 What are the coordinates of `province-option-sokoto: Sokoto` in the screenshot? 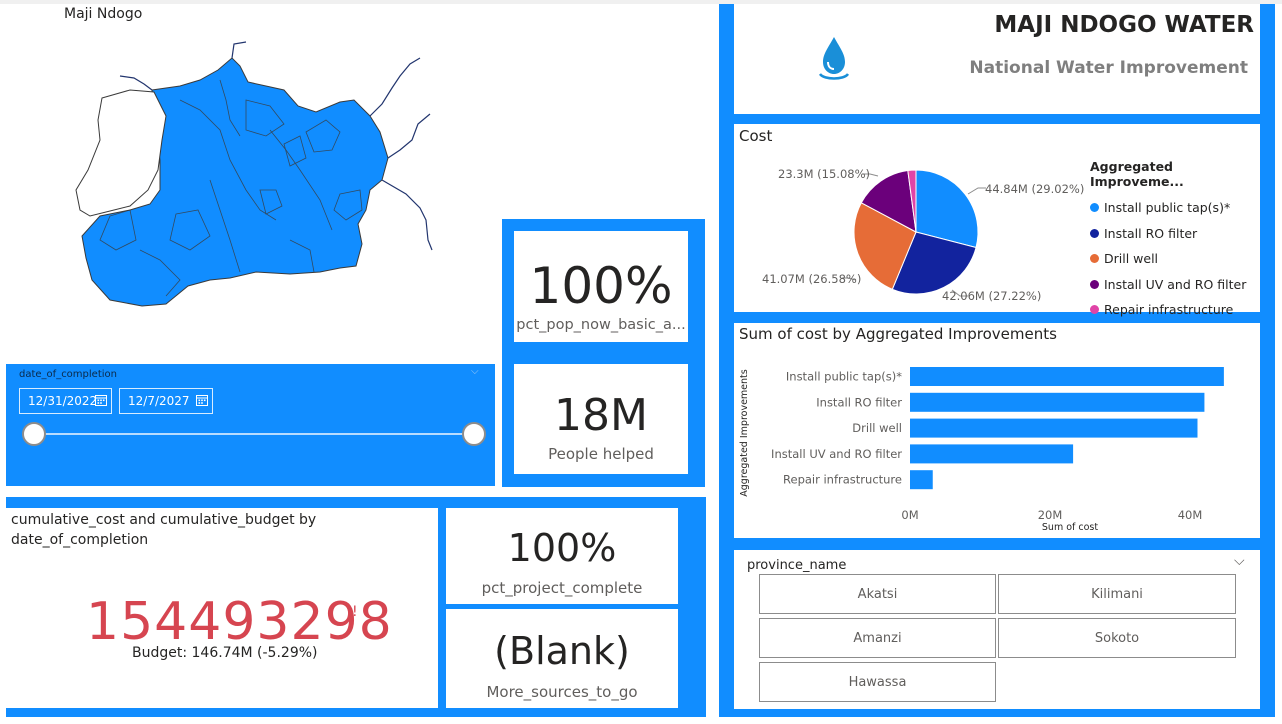 It's located at (1117, 638).